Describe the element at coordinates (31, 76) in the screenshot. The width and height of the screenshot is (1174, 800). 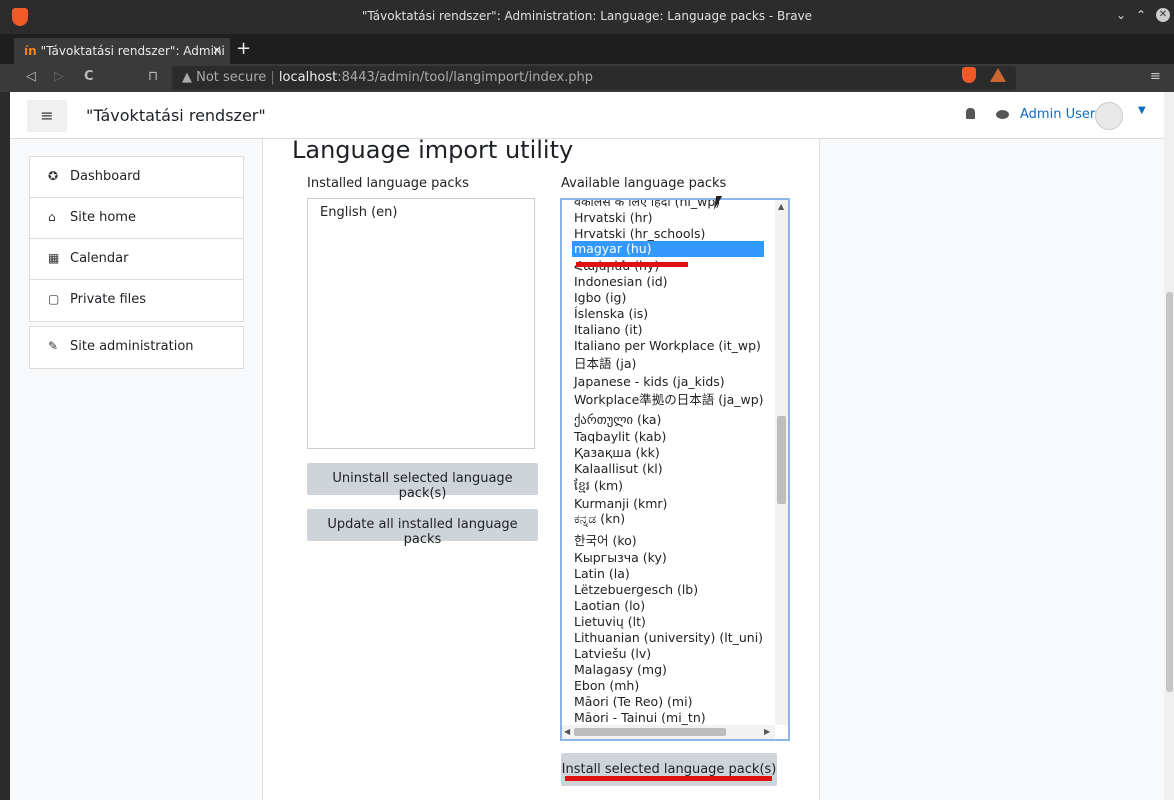
I see `back-icon: ◁` at that location.